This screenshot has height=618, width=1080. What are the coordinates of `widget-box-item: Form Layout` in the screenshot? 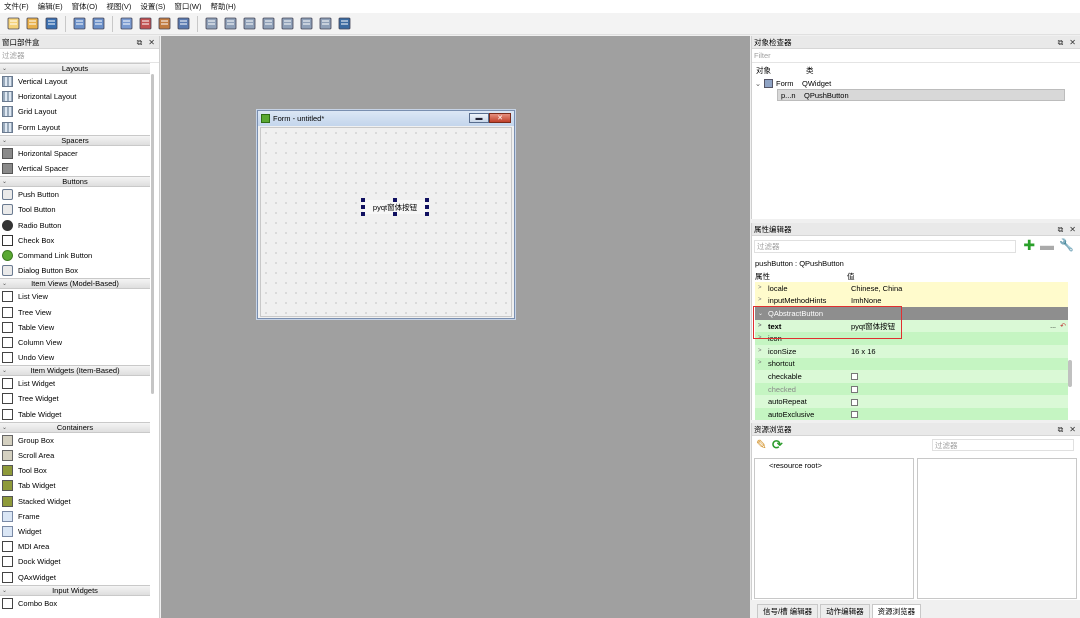 It's located at (75, 127).